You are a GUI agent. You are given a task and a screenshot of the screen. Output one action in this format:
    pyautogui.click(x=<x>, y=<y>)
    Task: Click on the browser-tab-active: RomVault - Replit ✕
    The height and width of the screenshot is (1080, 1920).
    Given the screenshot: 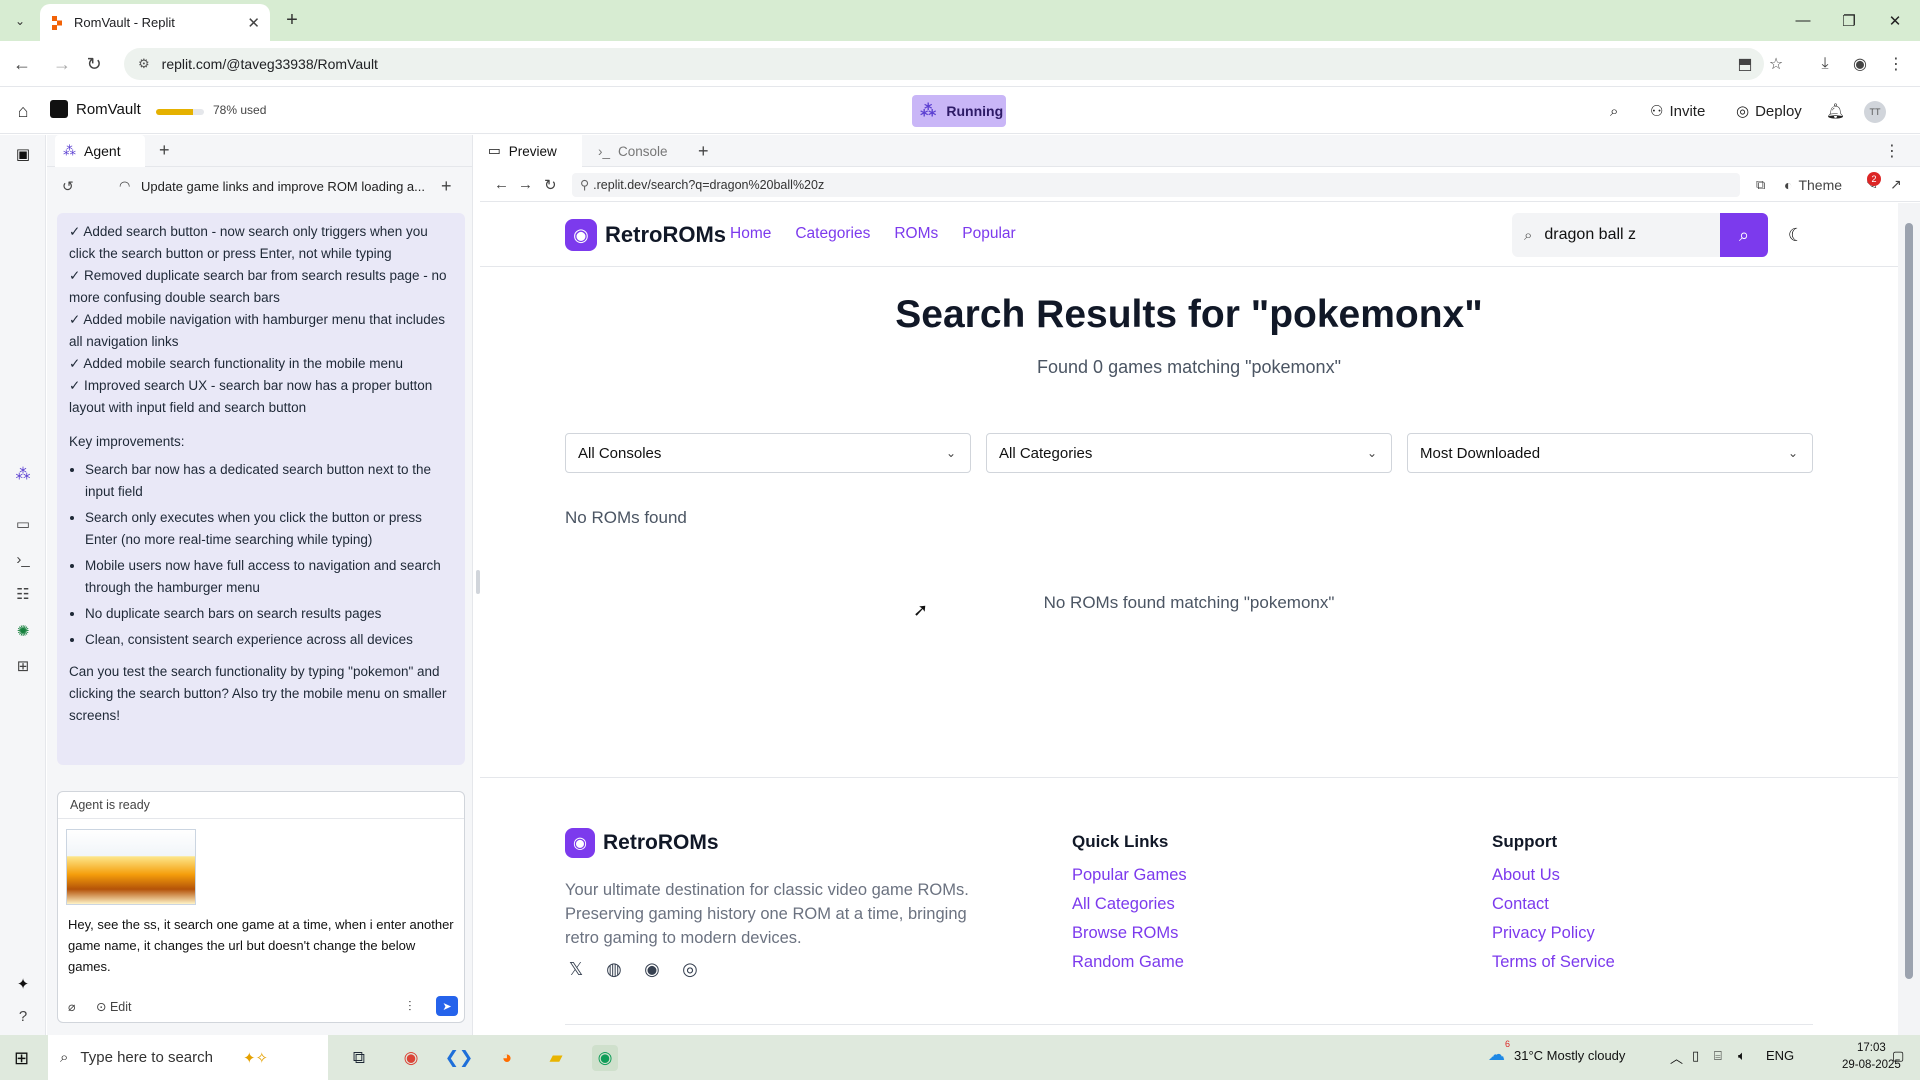 What is the action you would take?
    pyautogui.click(x=155, y=22)
    